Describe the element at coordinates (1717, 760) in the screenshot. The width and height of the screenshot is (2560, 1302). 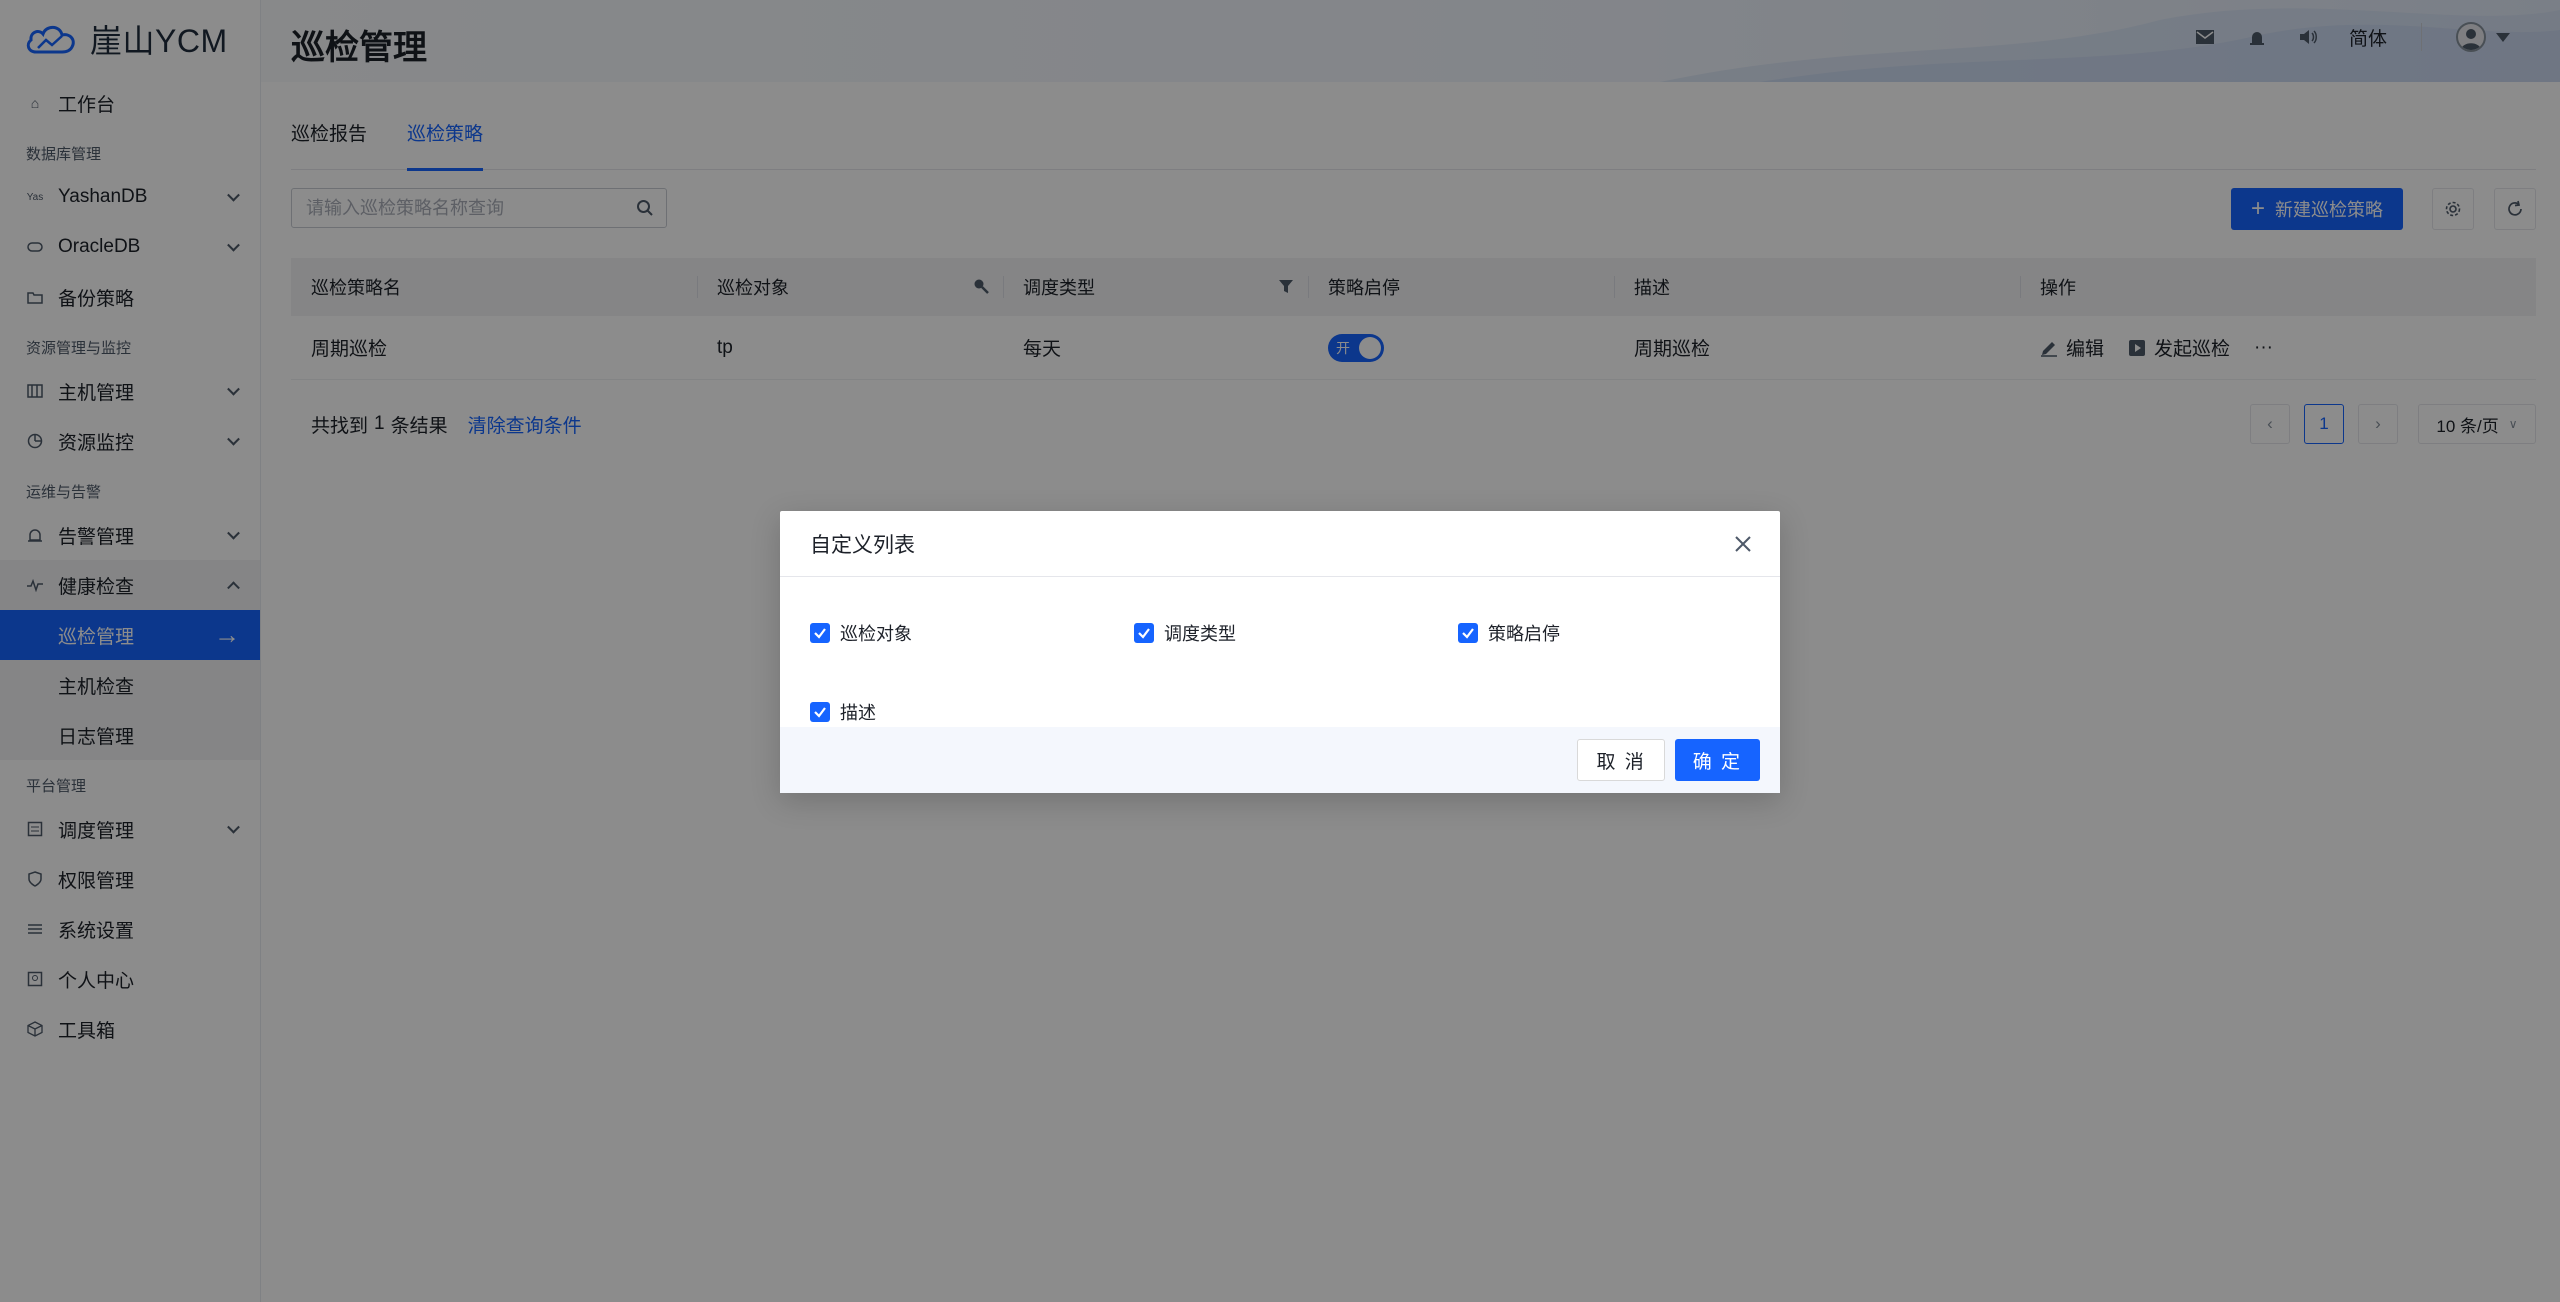
I see `confirm-button: 确 定` at that location.